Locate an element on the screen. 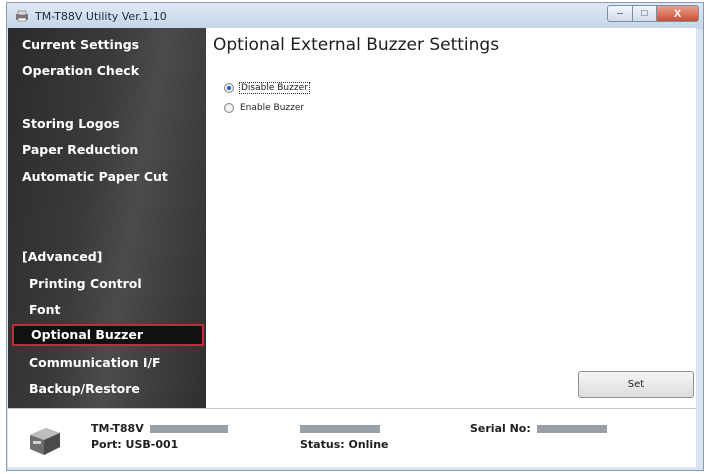 This screenshot has height=474, width=712. disable-buzzer-option: Disable Buzzer is located at coordinates (267, 88).